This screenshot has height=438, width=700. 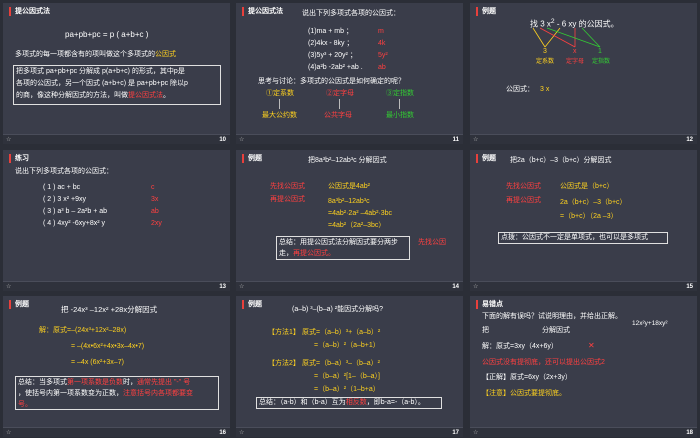 I want to click on item-expr: ( 2 ) 3 x² +9xy, so click(x=64, y=199).